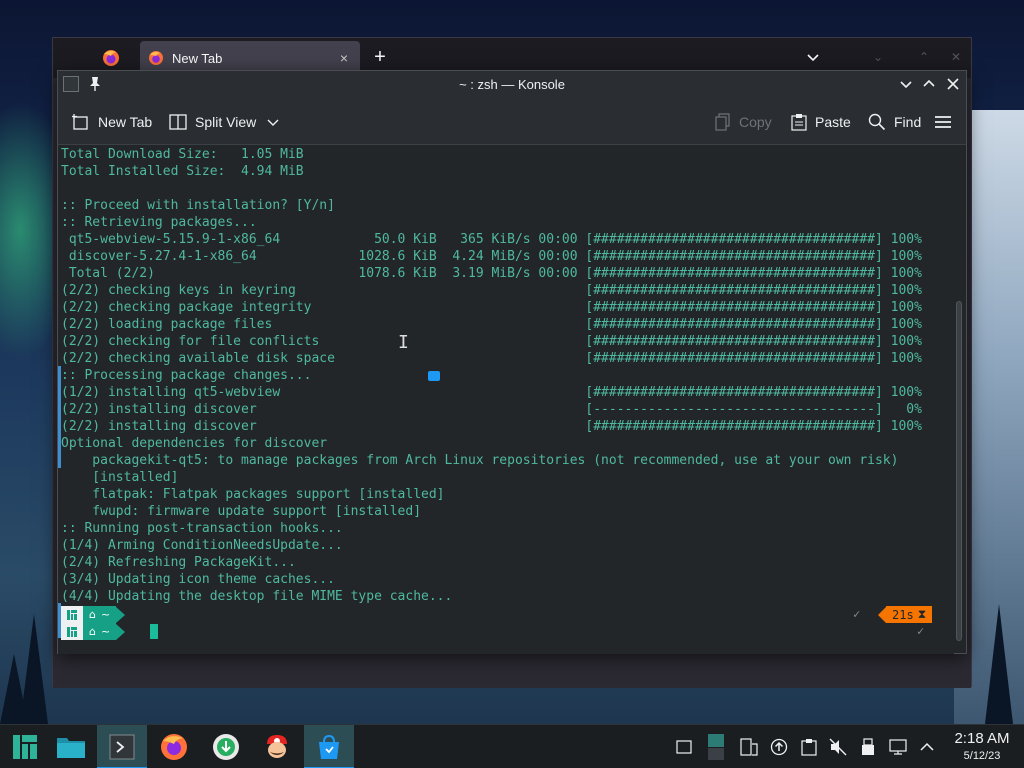  I want to click on text-cursor-icon: I, so click(403, 342).